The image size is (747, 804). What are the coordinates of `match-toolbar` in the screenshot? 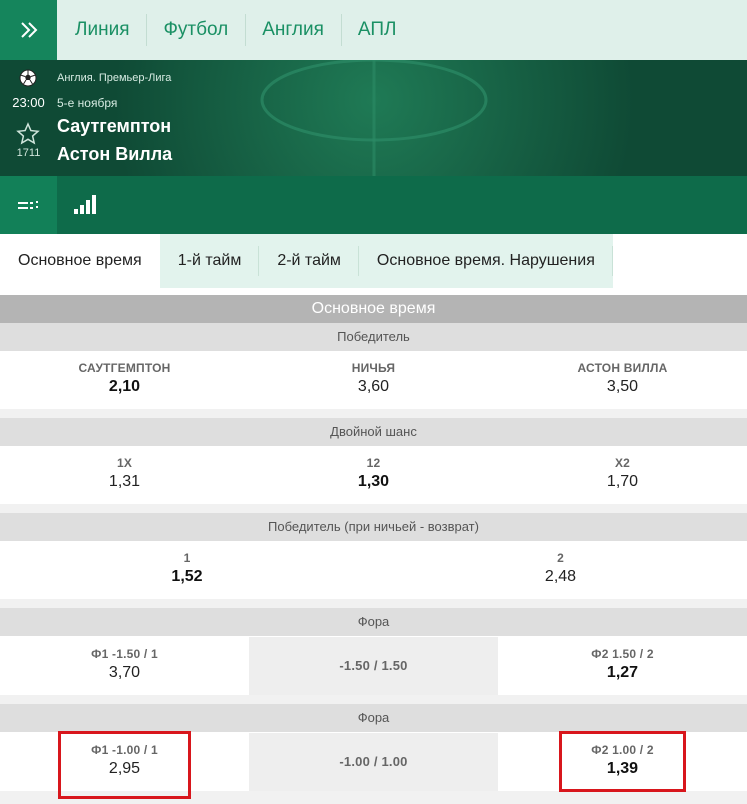 It's located at (373, 205).